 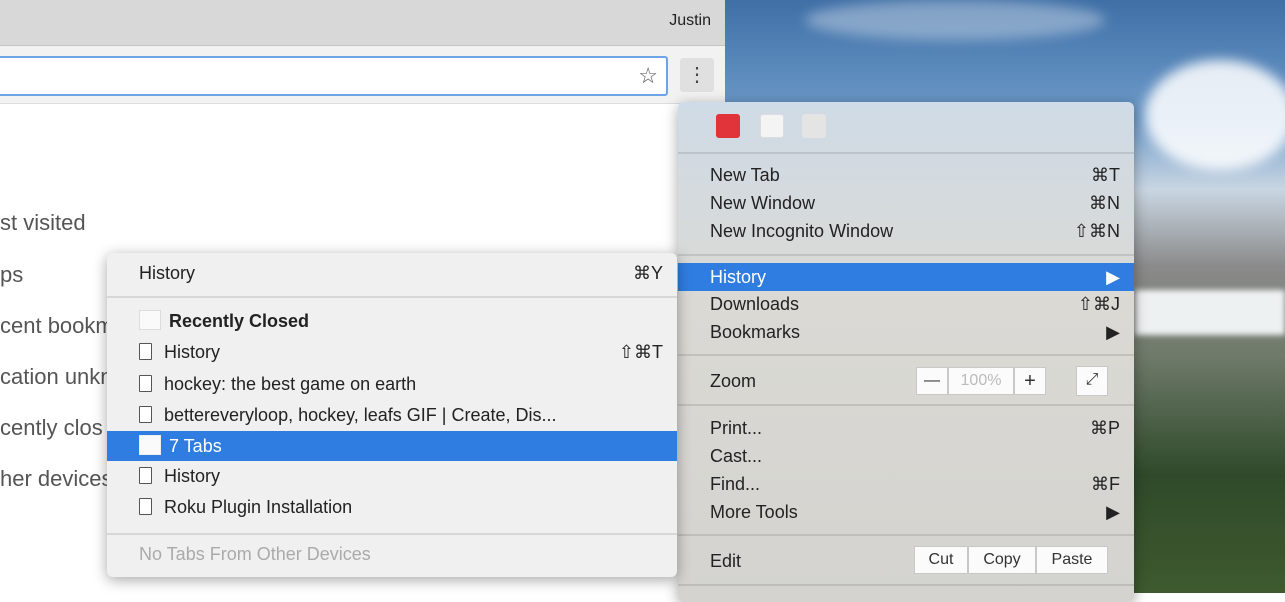 I want to click on ntp-item: cently clos, so click(x=51, y=428).